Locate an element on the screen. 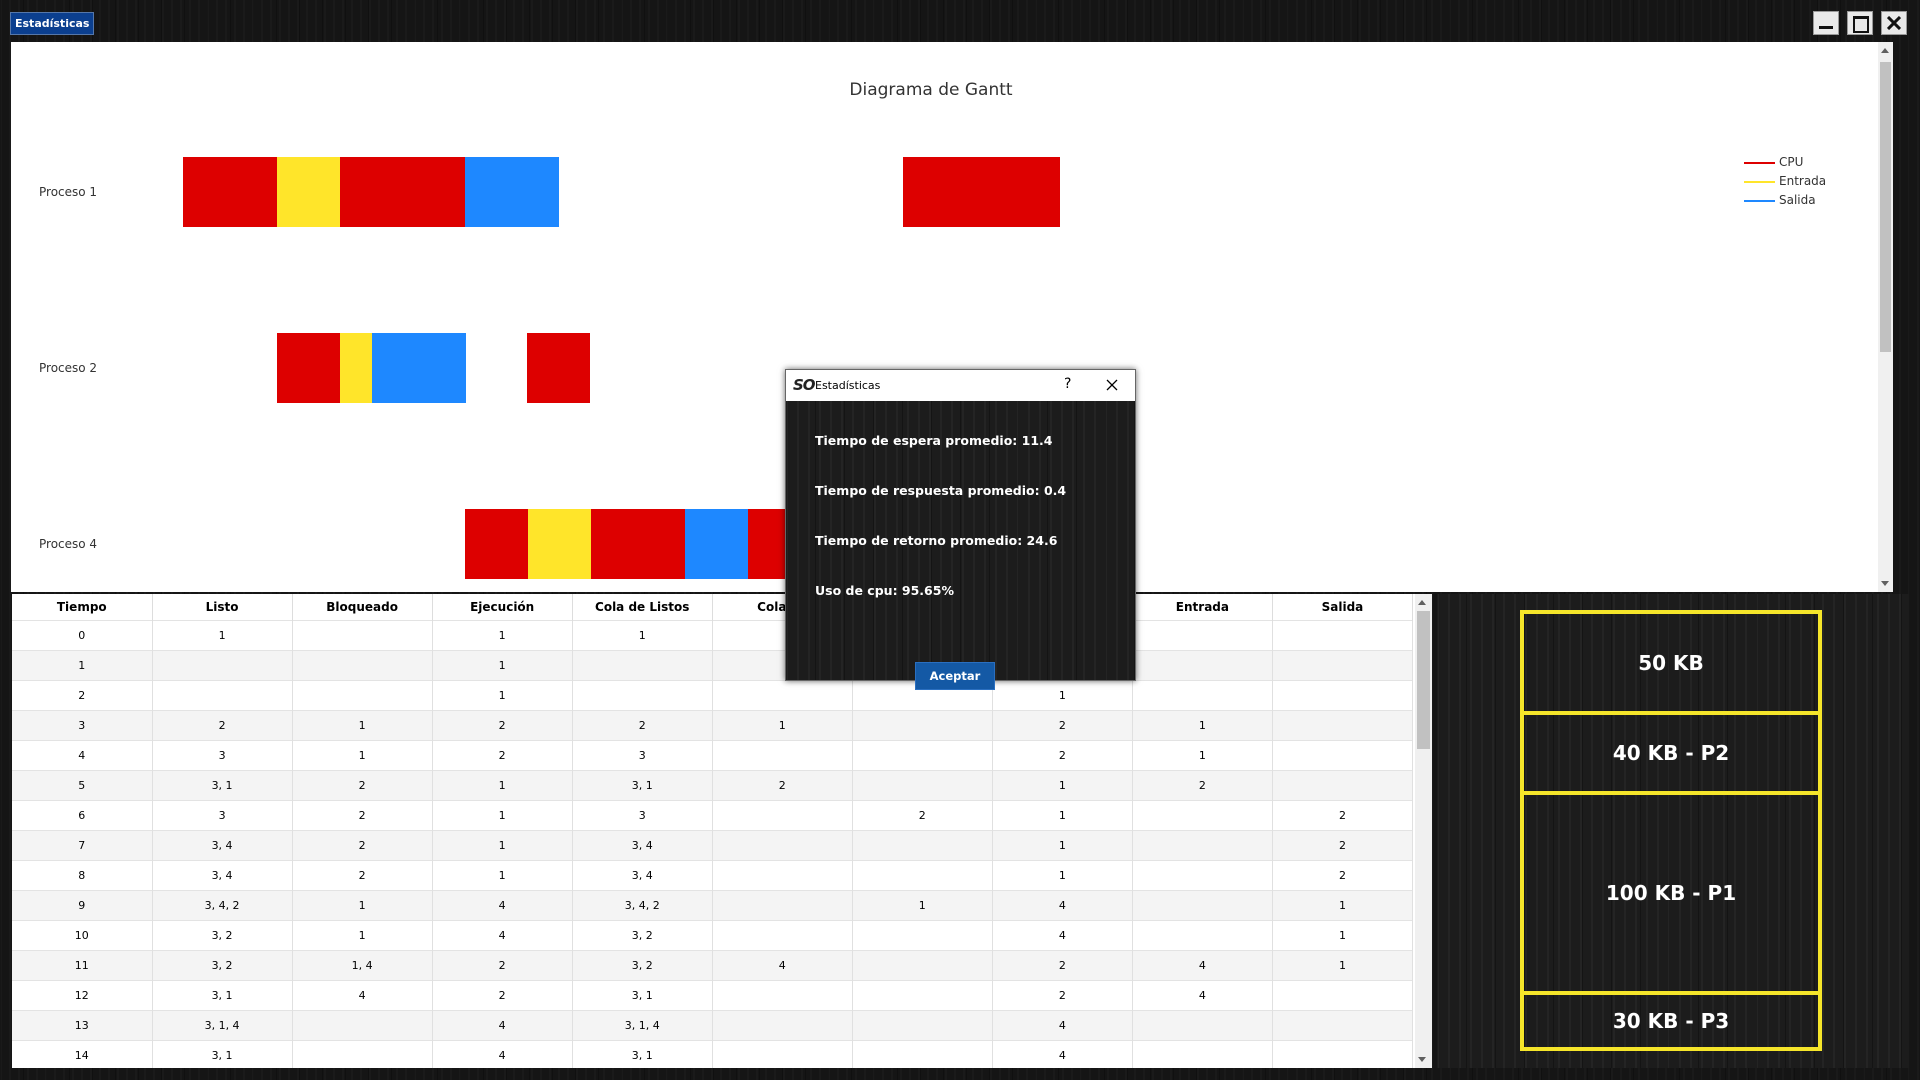 Image resolution: width=1920 pixels, height=1080 pixels. table-scrollbar is located at coordinates (1423, 831).